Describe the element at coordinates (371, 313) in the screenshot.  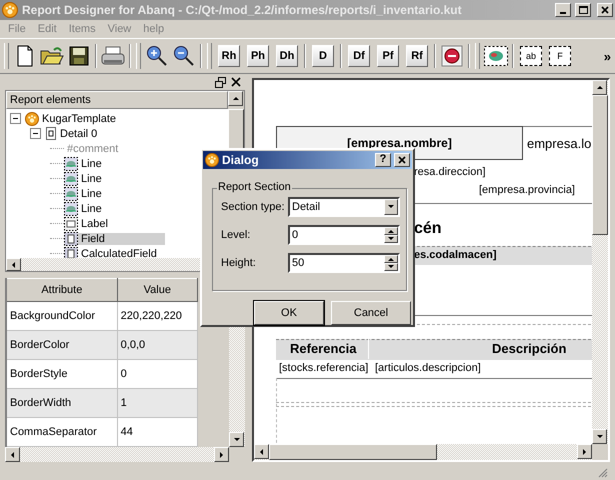
I see `cancel-button: Cancel` at that location.